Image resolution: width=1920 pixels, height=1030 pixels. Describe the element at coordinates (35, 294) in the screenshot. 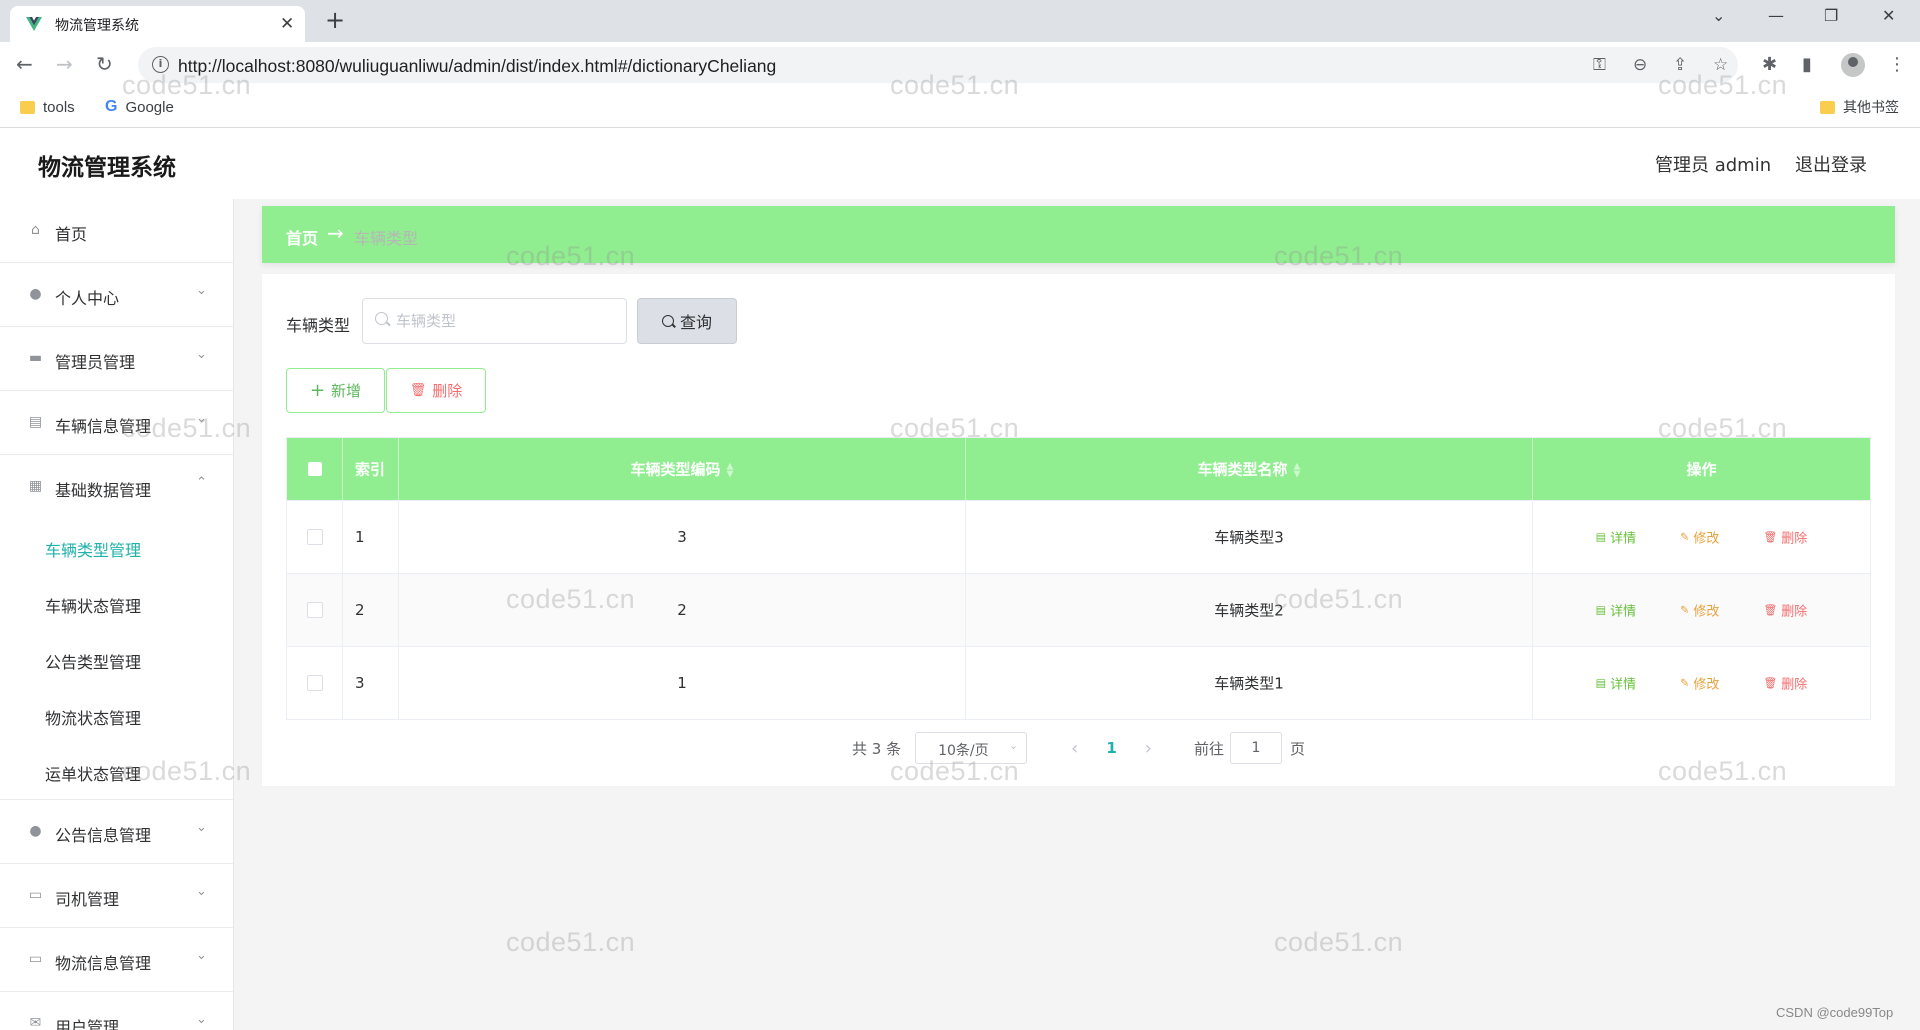

I see `user-icon: ●` at that location.